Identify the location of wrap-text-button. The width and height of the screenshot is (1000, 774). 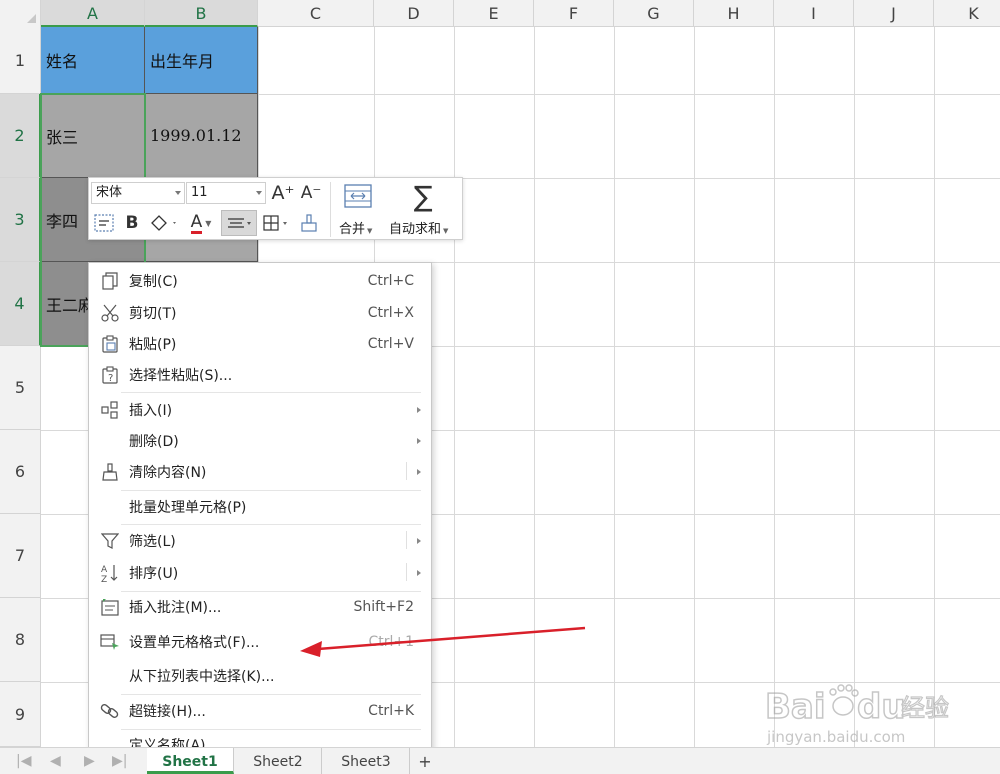
(104, 223).